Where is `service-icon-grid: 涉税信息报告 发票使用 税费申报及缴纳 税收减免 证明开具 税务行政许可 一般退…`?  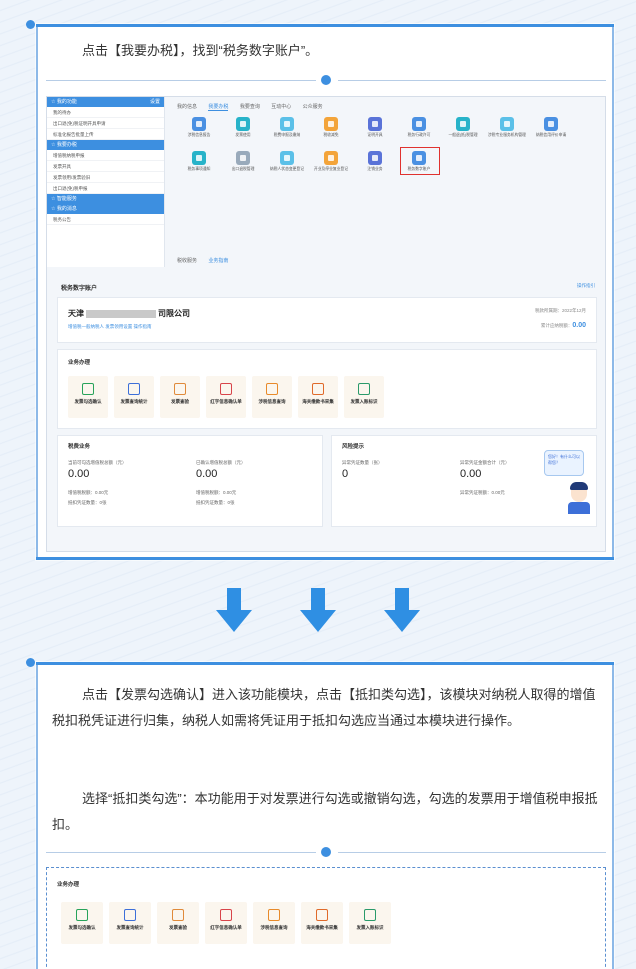
service-icon-grid: 涉税信息报告 发票使用 税费申报及缴纳 税收减免 证明开具 税务行政许可 一般退… is located at coordinates (387, 182).